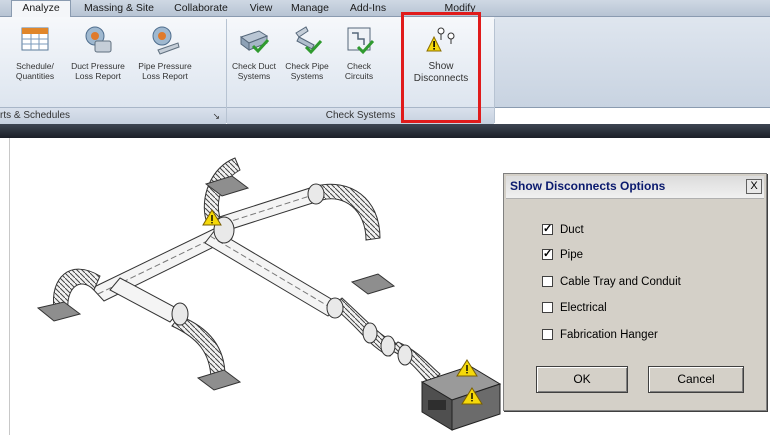 The width and height of the screenshot is (770, 435). I want to click on check-circuits-label: Check Circuits, so click(359, 71).